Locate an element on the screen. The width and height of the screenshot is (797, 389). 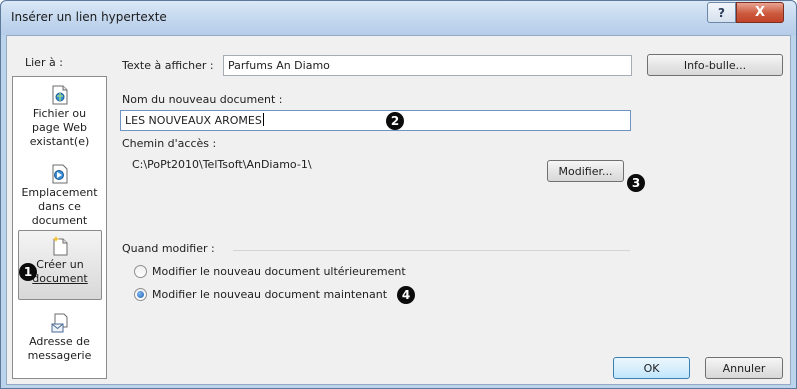
radio-label: Modifier le nouveau document maintenant is located at coordinates (270, 294).